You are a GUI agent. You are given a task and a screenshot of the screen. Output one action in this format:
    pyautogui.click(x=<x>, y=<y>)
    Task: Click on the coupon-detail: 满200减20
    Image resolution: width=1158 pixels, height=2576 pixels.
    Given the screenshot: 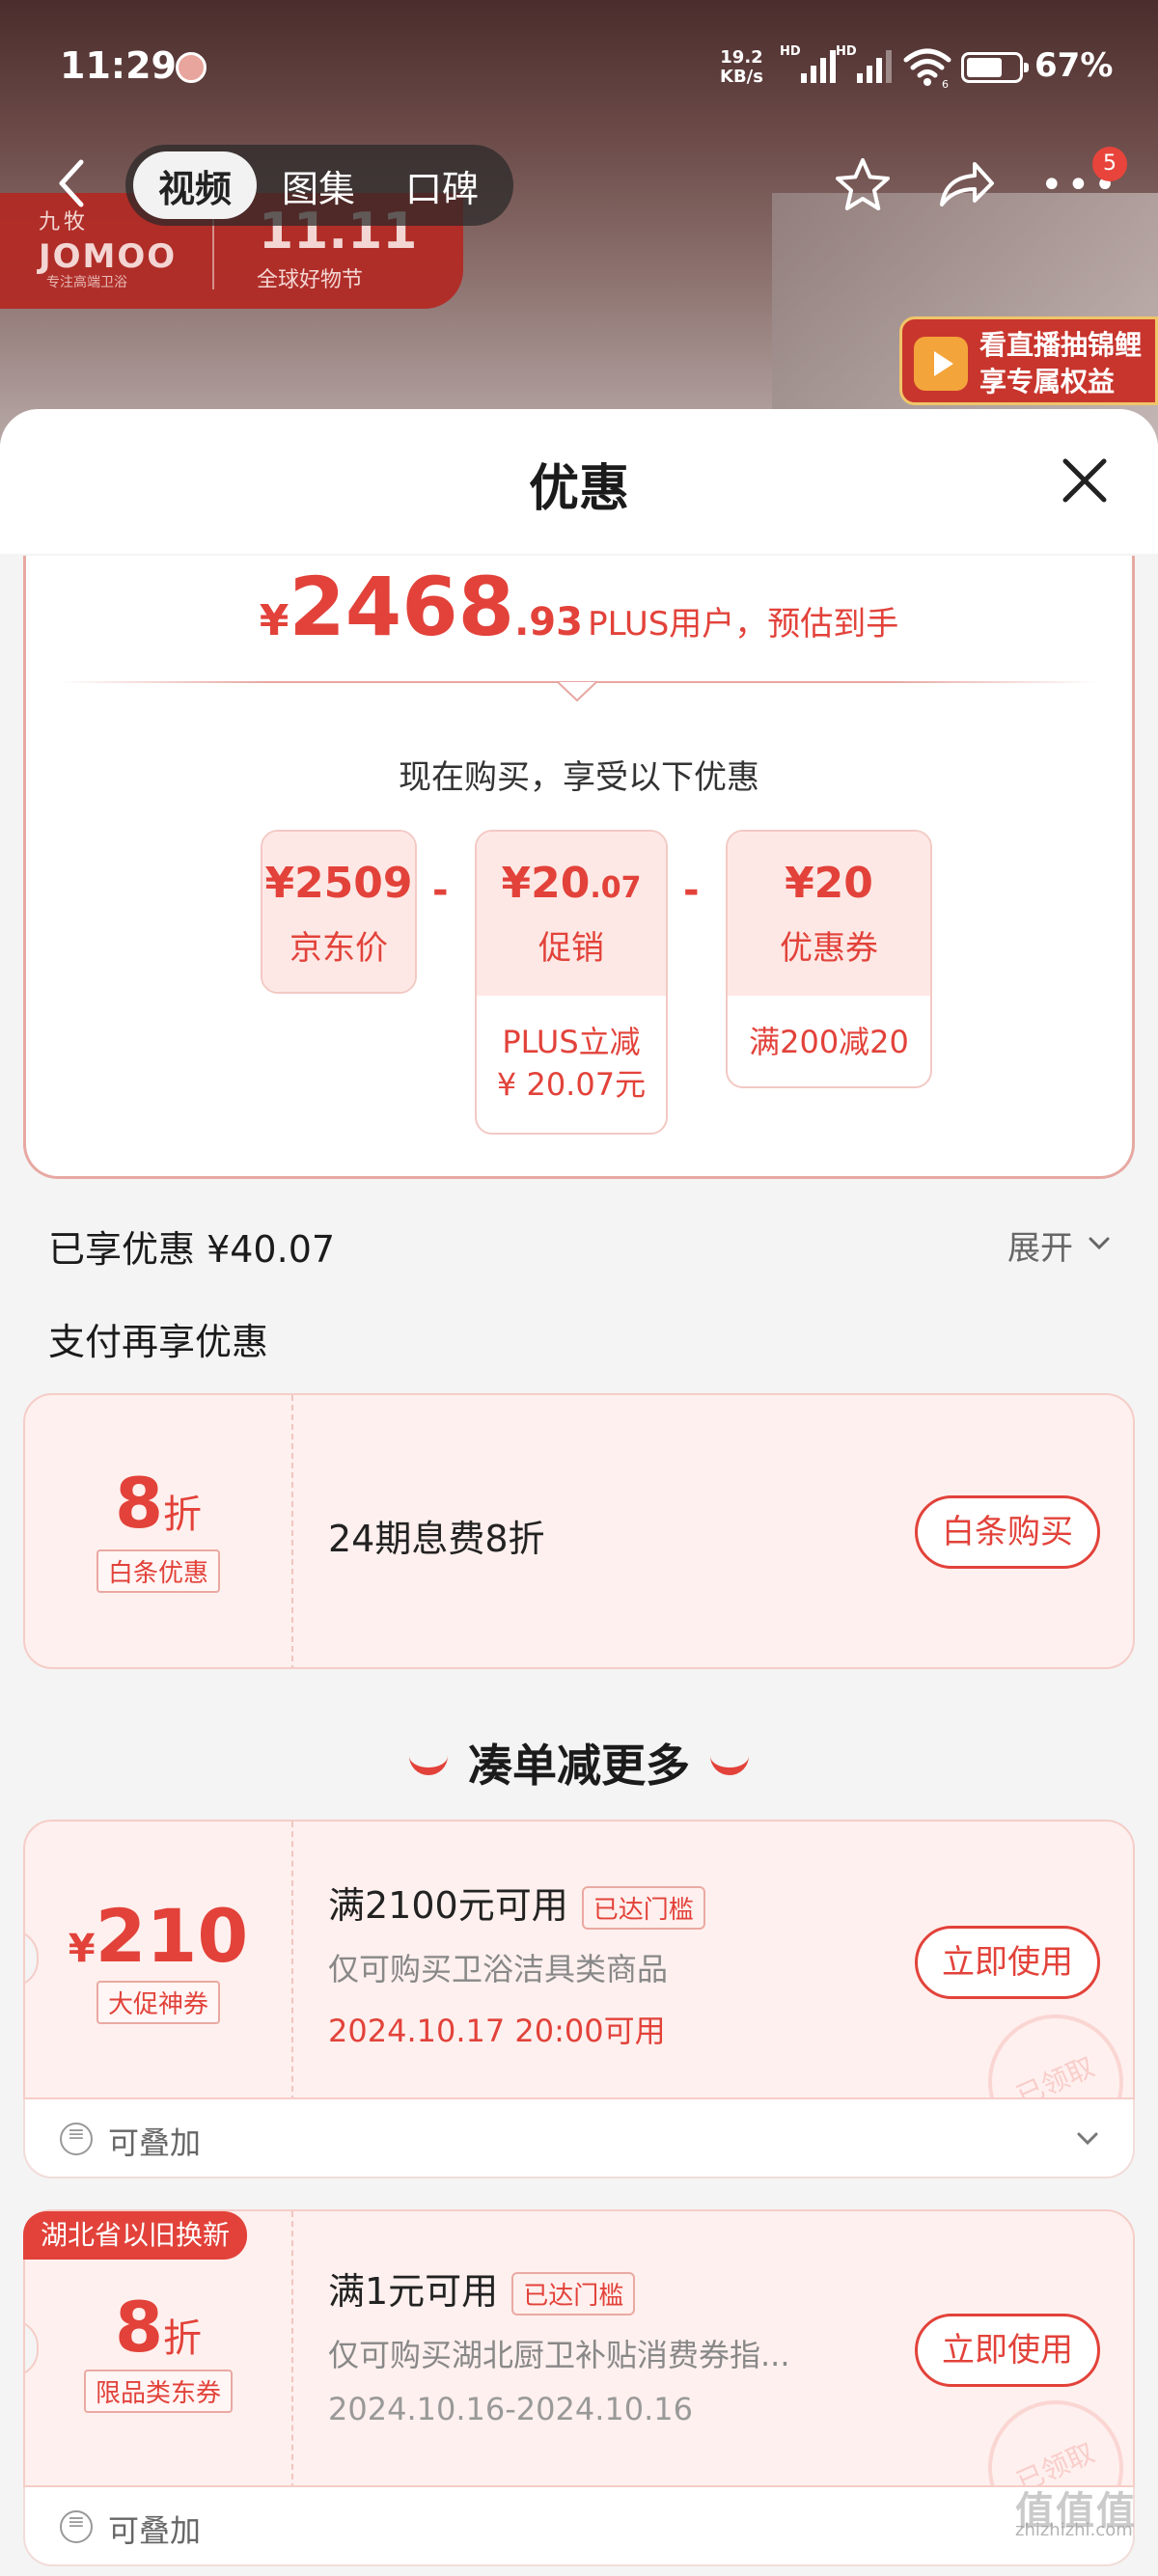 What is the action you would take?
    pyautogui.click(x=829, y=1042)
    